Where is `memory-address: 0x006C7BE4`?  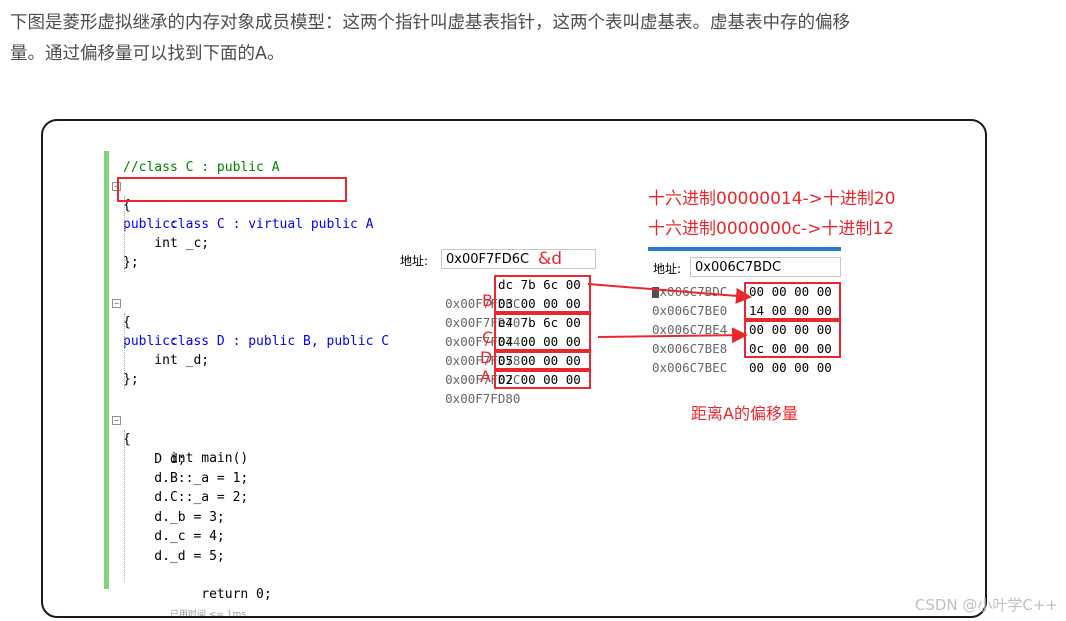
memory-address: 0x006C7BE4 is located at coordinates (690, 329).